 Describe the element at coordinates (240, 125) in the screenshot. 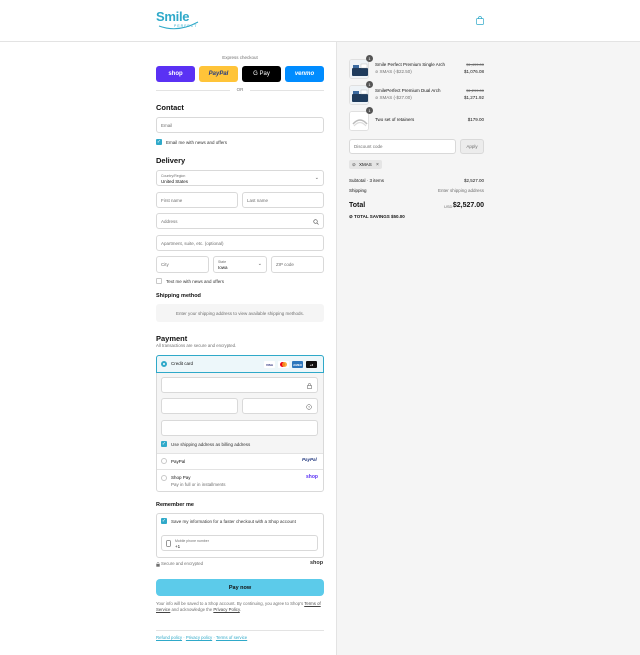

I see `email-field: Email` at that location.